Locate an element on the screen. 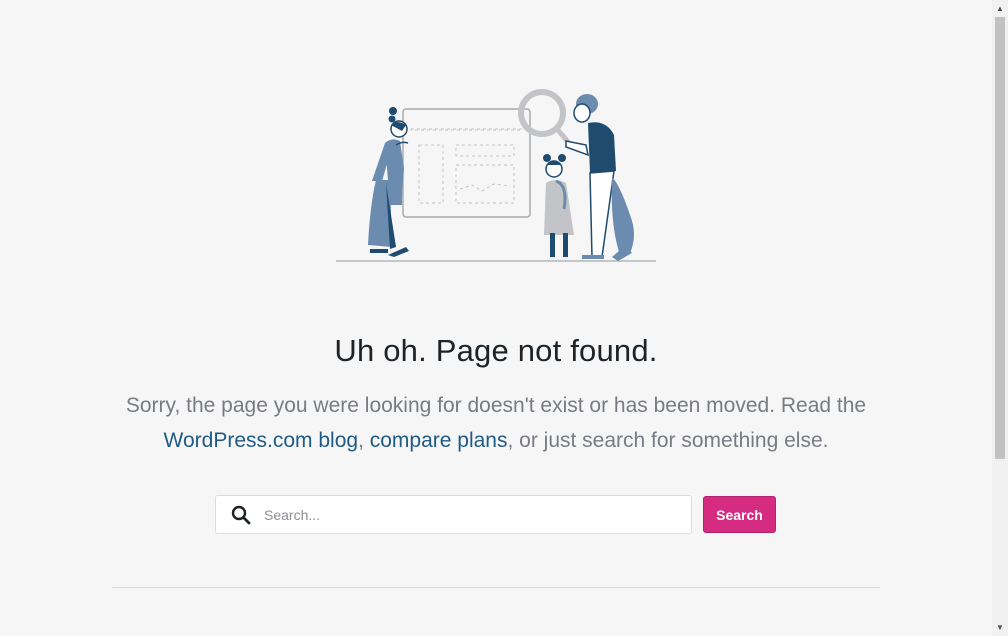 This screenshot has height=636, width=1008. search-button: Search is located at coordinates (739, 514).